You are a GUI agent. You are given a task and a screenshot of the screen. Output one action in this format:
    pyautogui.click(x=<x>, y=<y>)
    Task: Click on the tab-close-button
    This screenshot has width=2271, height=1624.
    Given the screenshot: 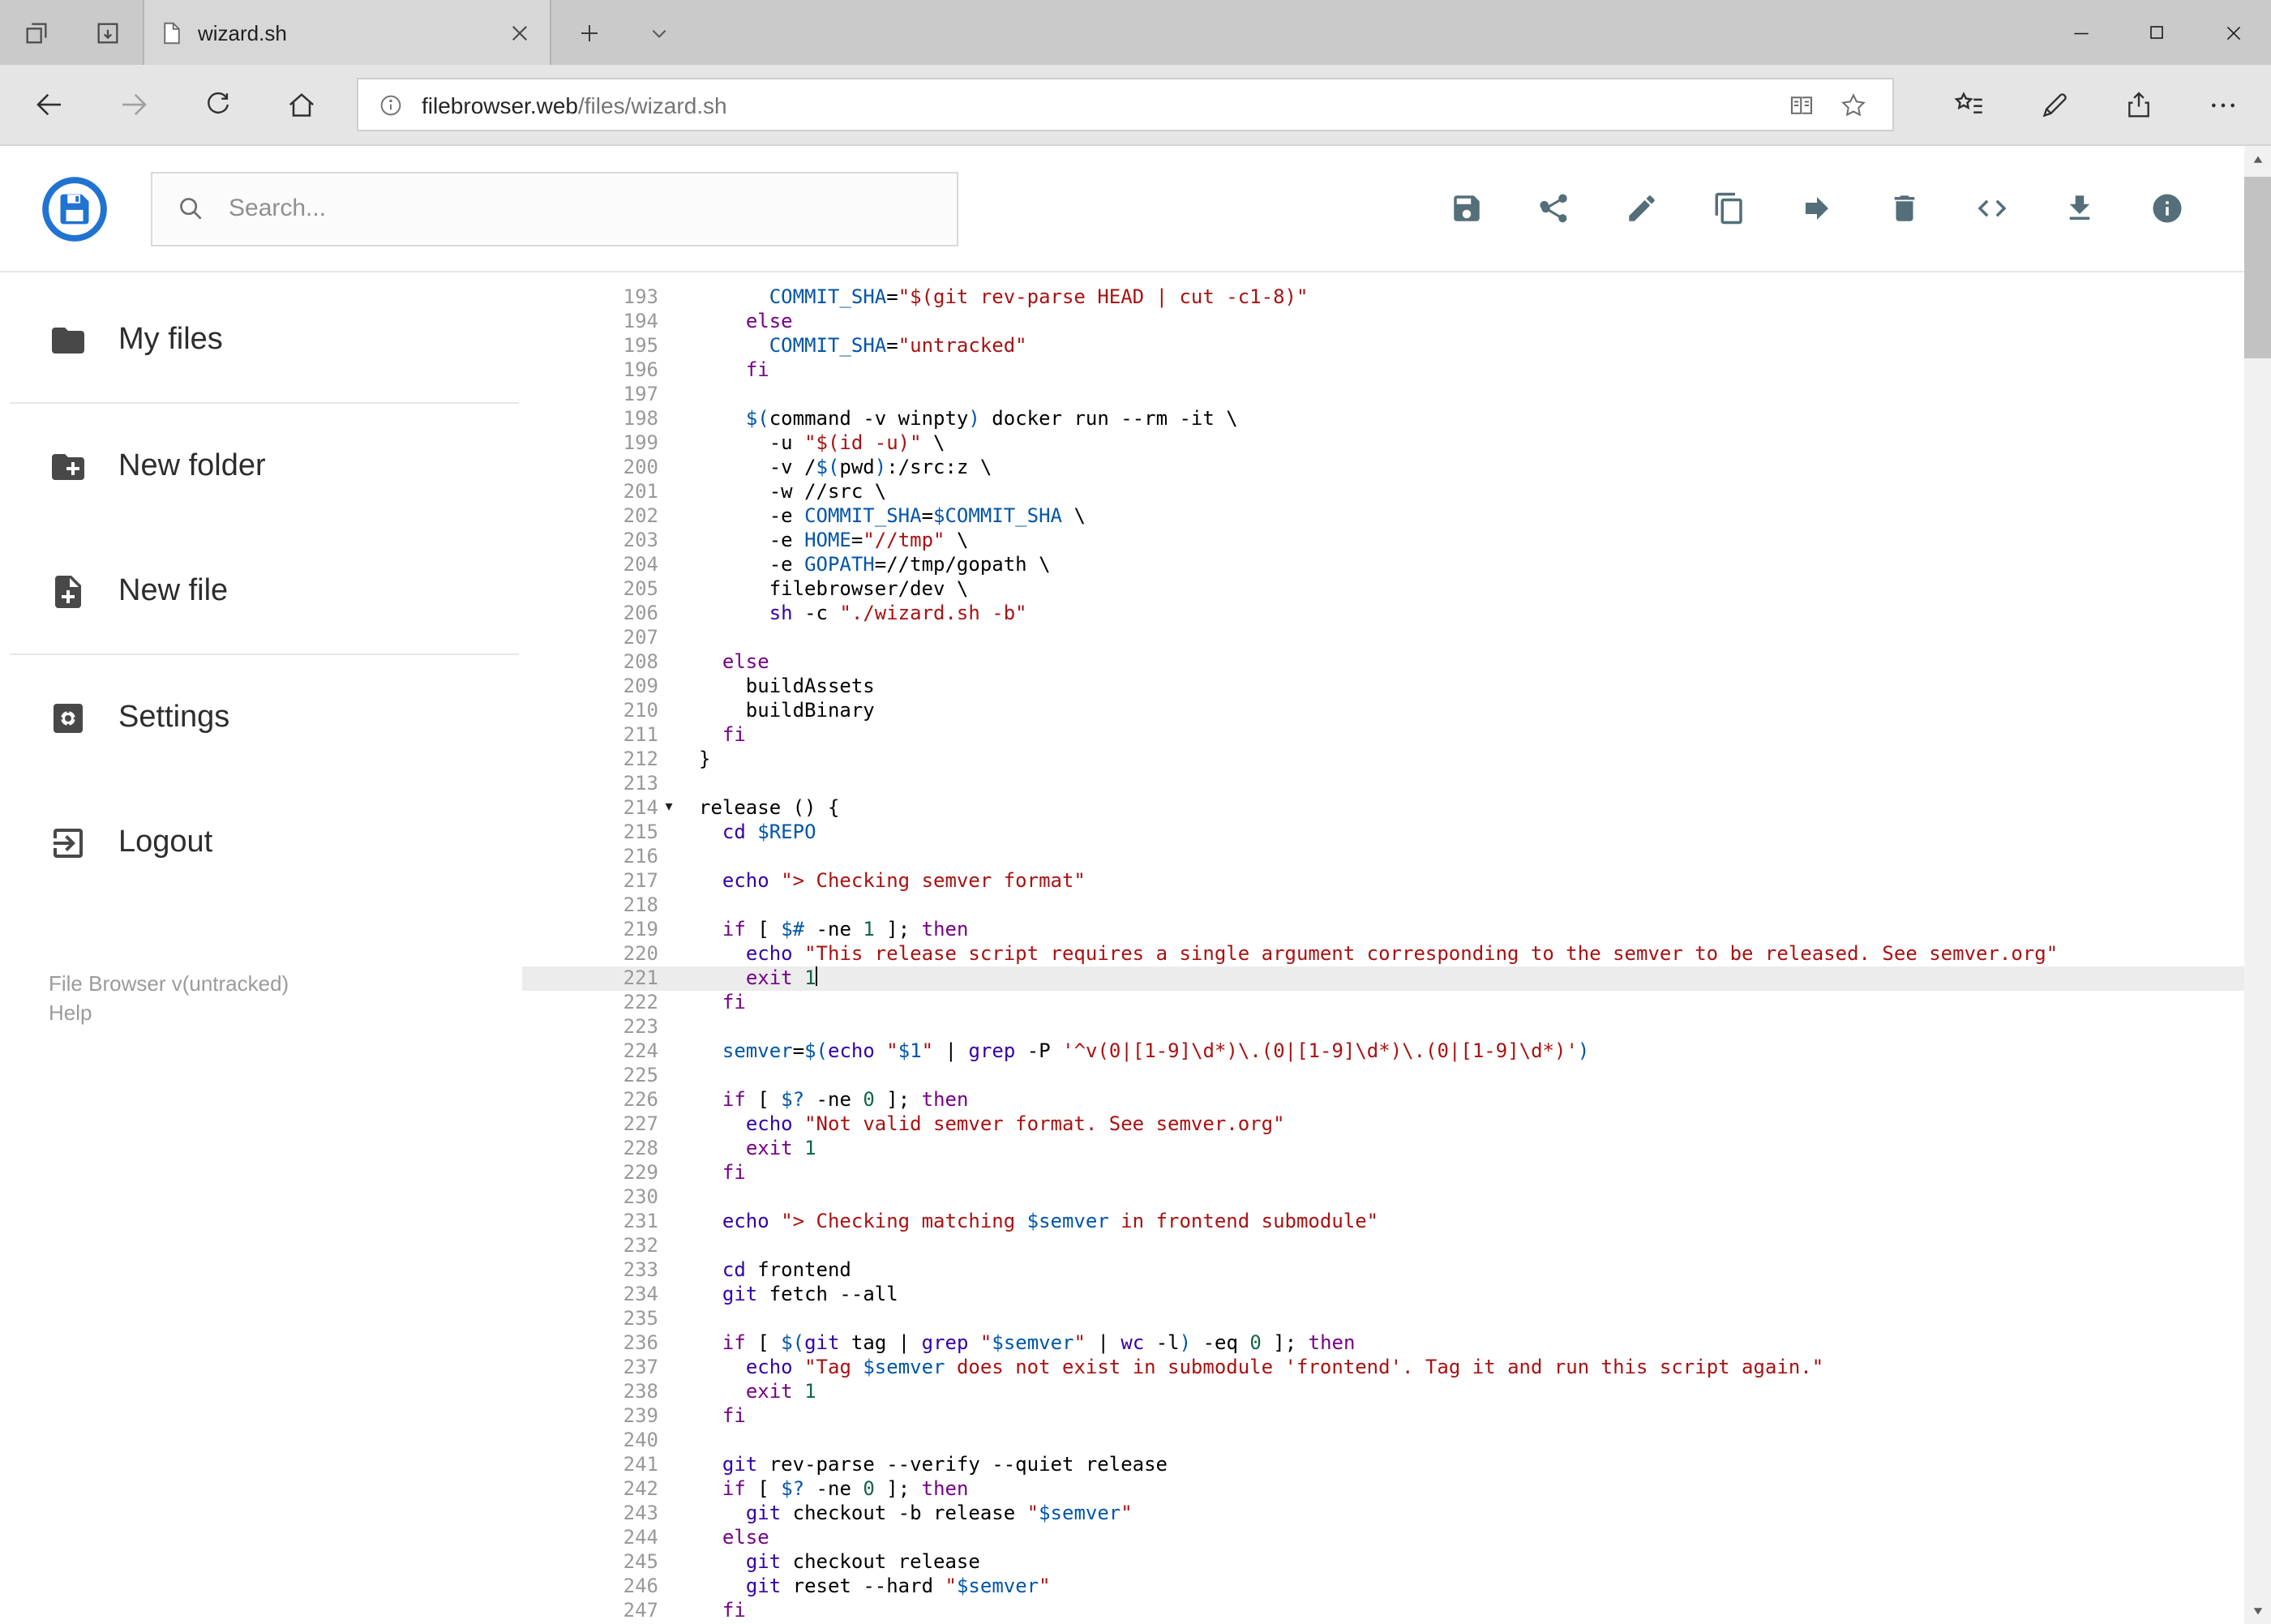 What is the action you would take?
    pyautogui.click(x=518, y=33)
    